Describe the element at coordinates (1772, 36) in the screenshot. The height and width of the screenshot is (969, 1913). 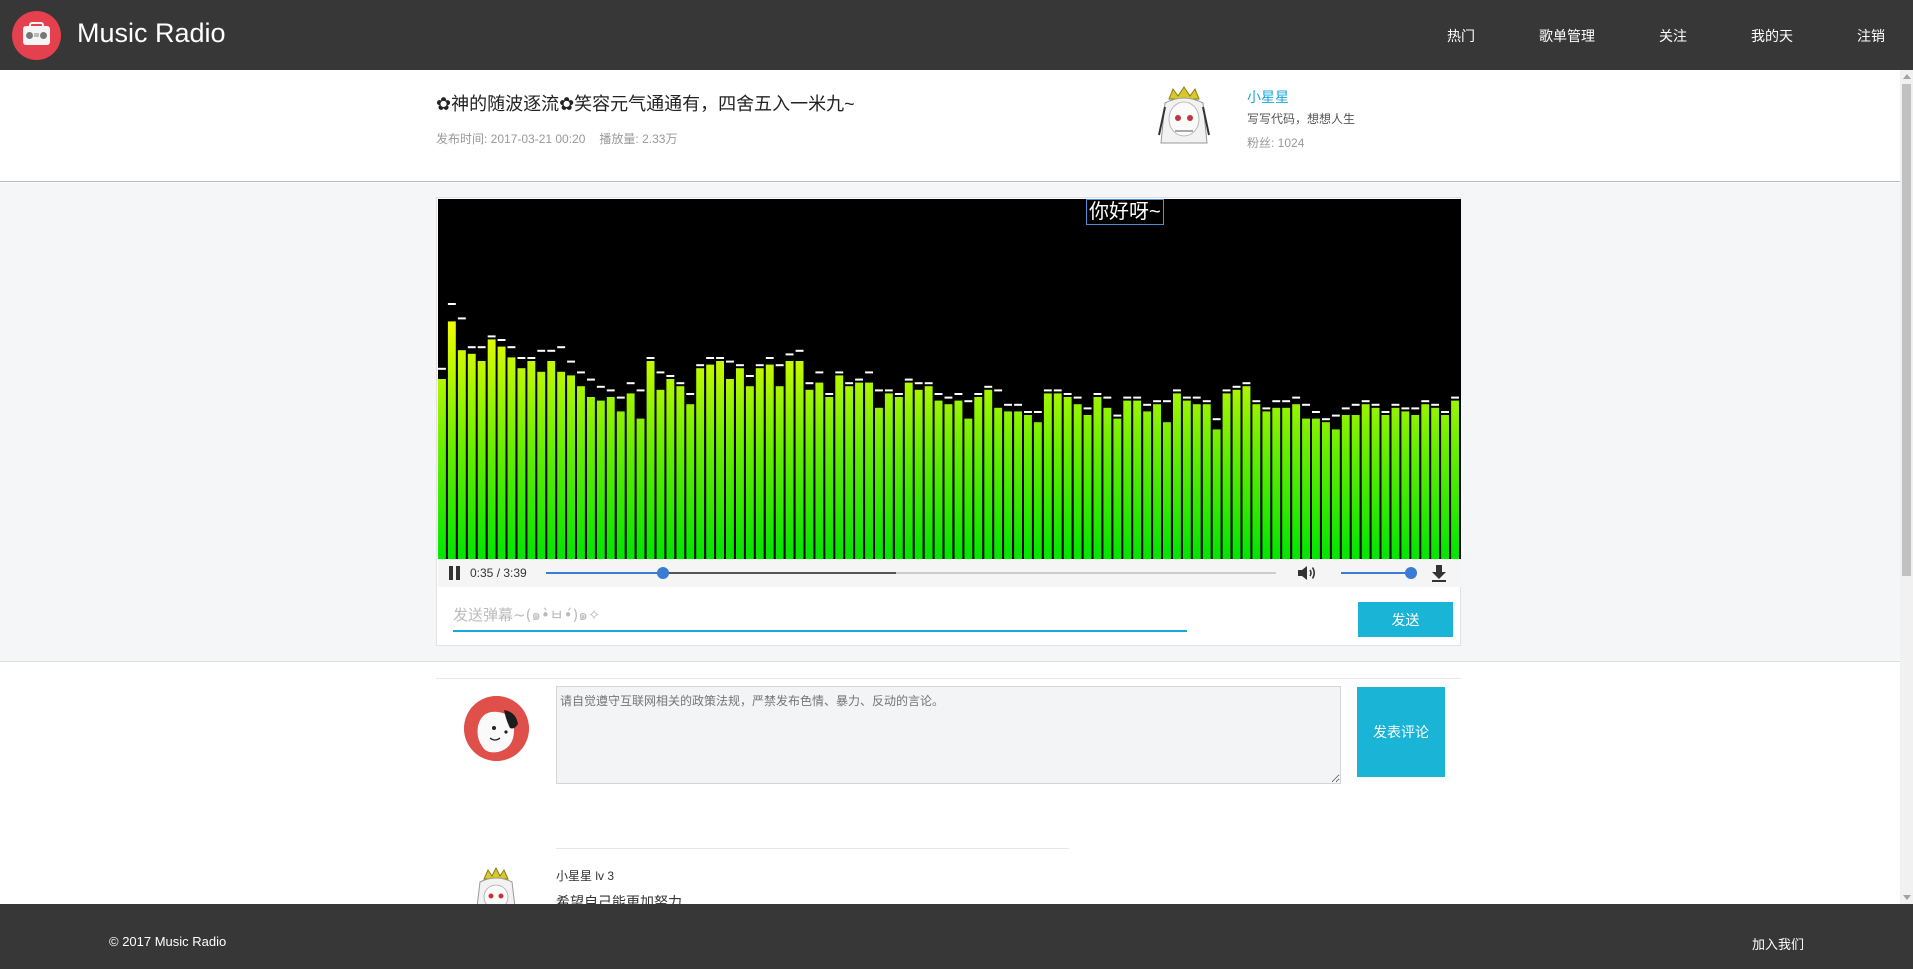
I see `nav-item-my-sky: 我的天` at that location.